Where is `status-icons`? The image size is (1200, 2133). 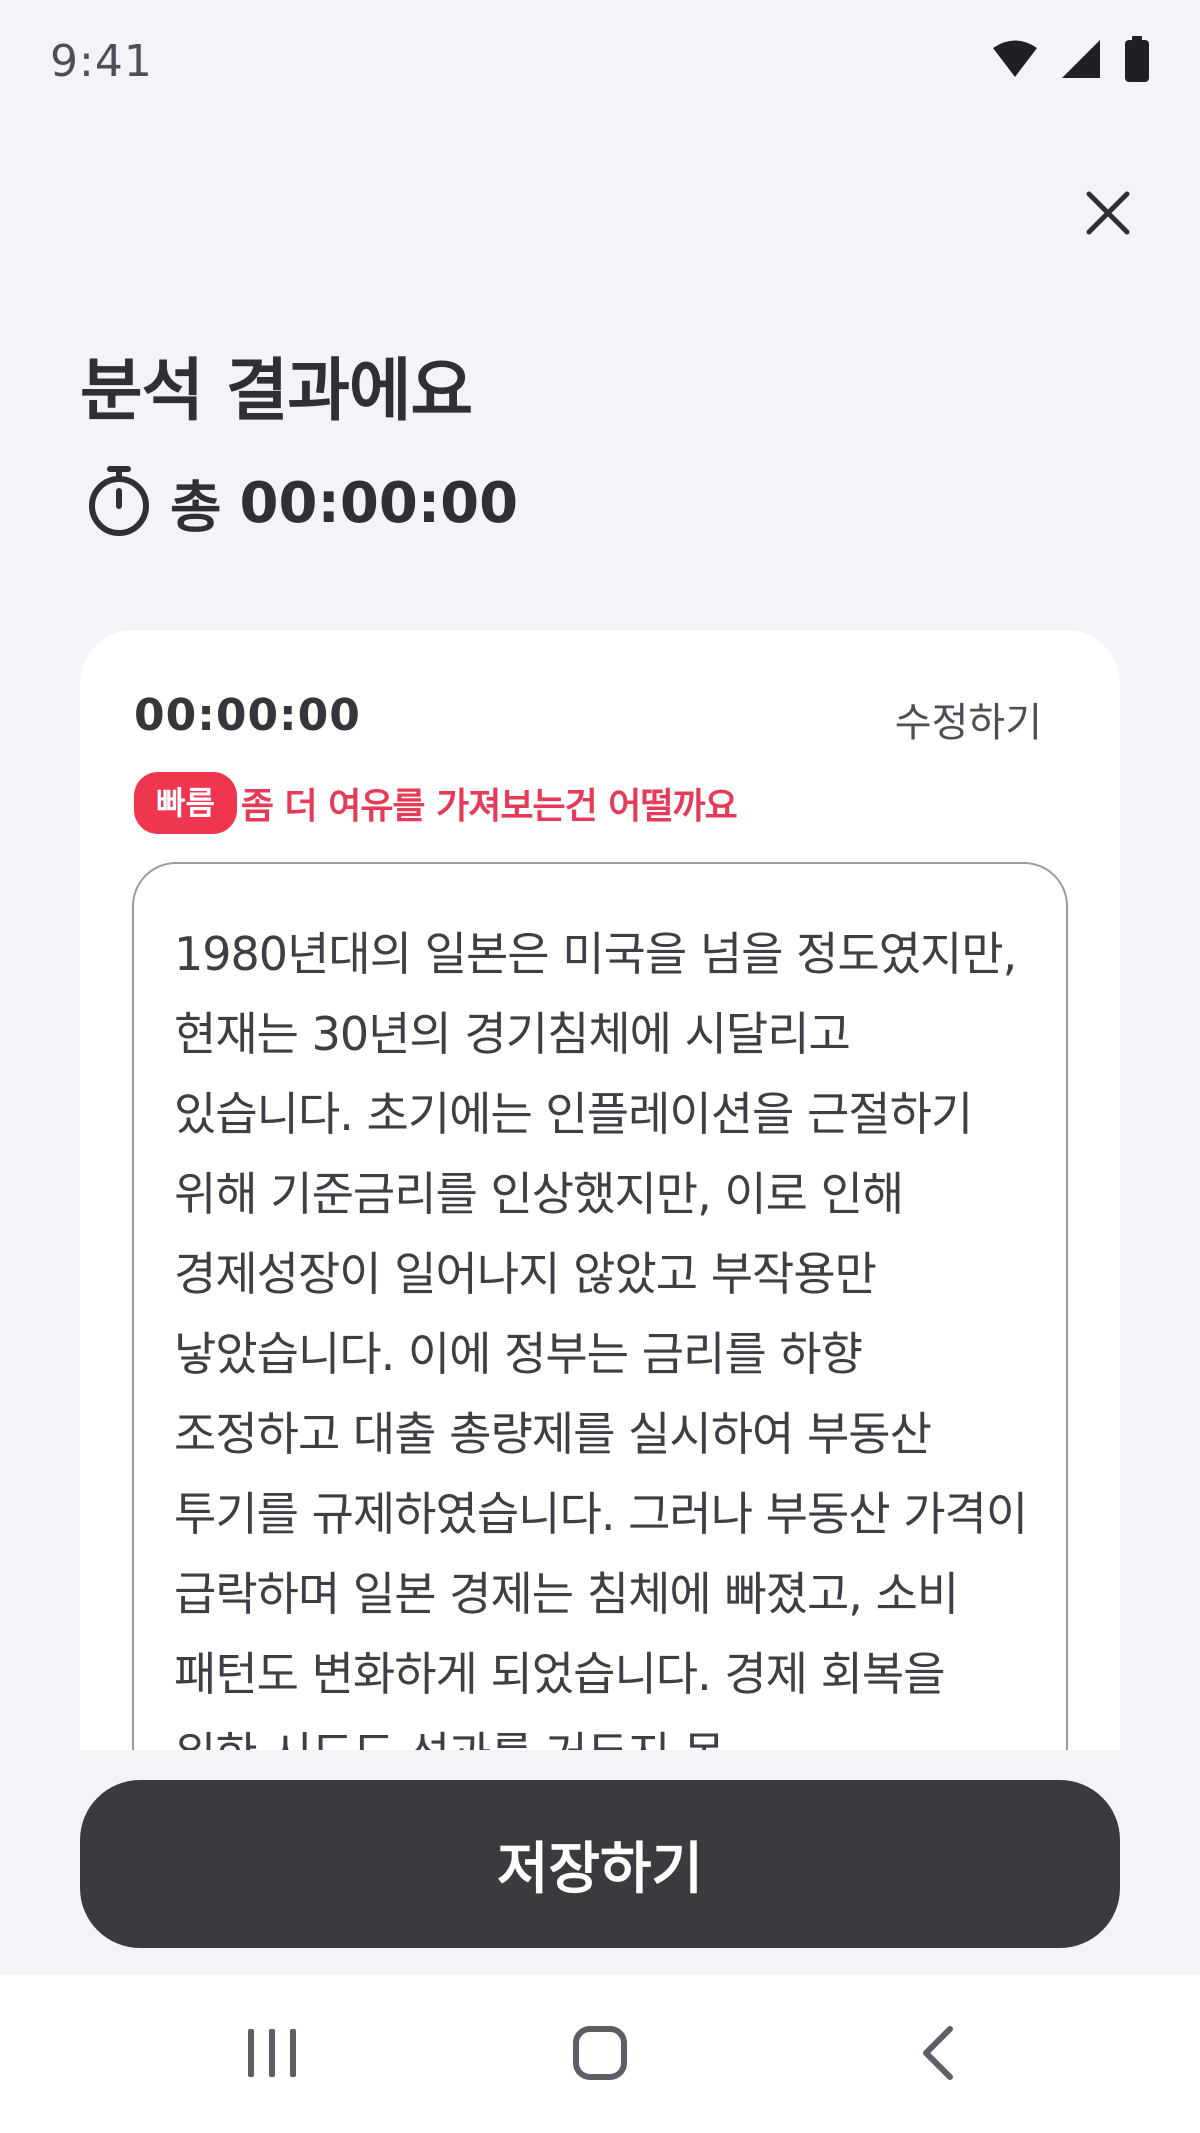 status-icons is located at coordinates (1071, 61).